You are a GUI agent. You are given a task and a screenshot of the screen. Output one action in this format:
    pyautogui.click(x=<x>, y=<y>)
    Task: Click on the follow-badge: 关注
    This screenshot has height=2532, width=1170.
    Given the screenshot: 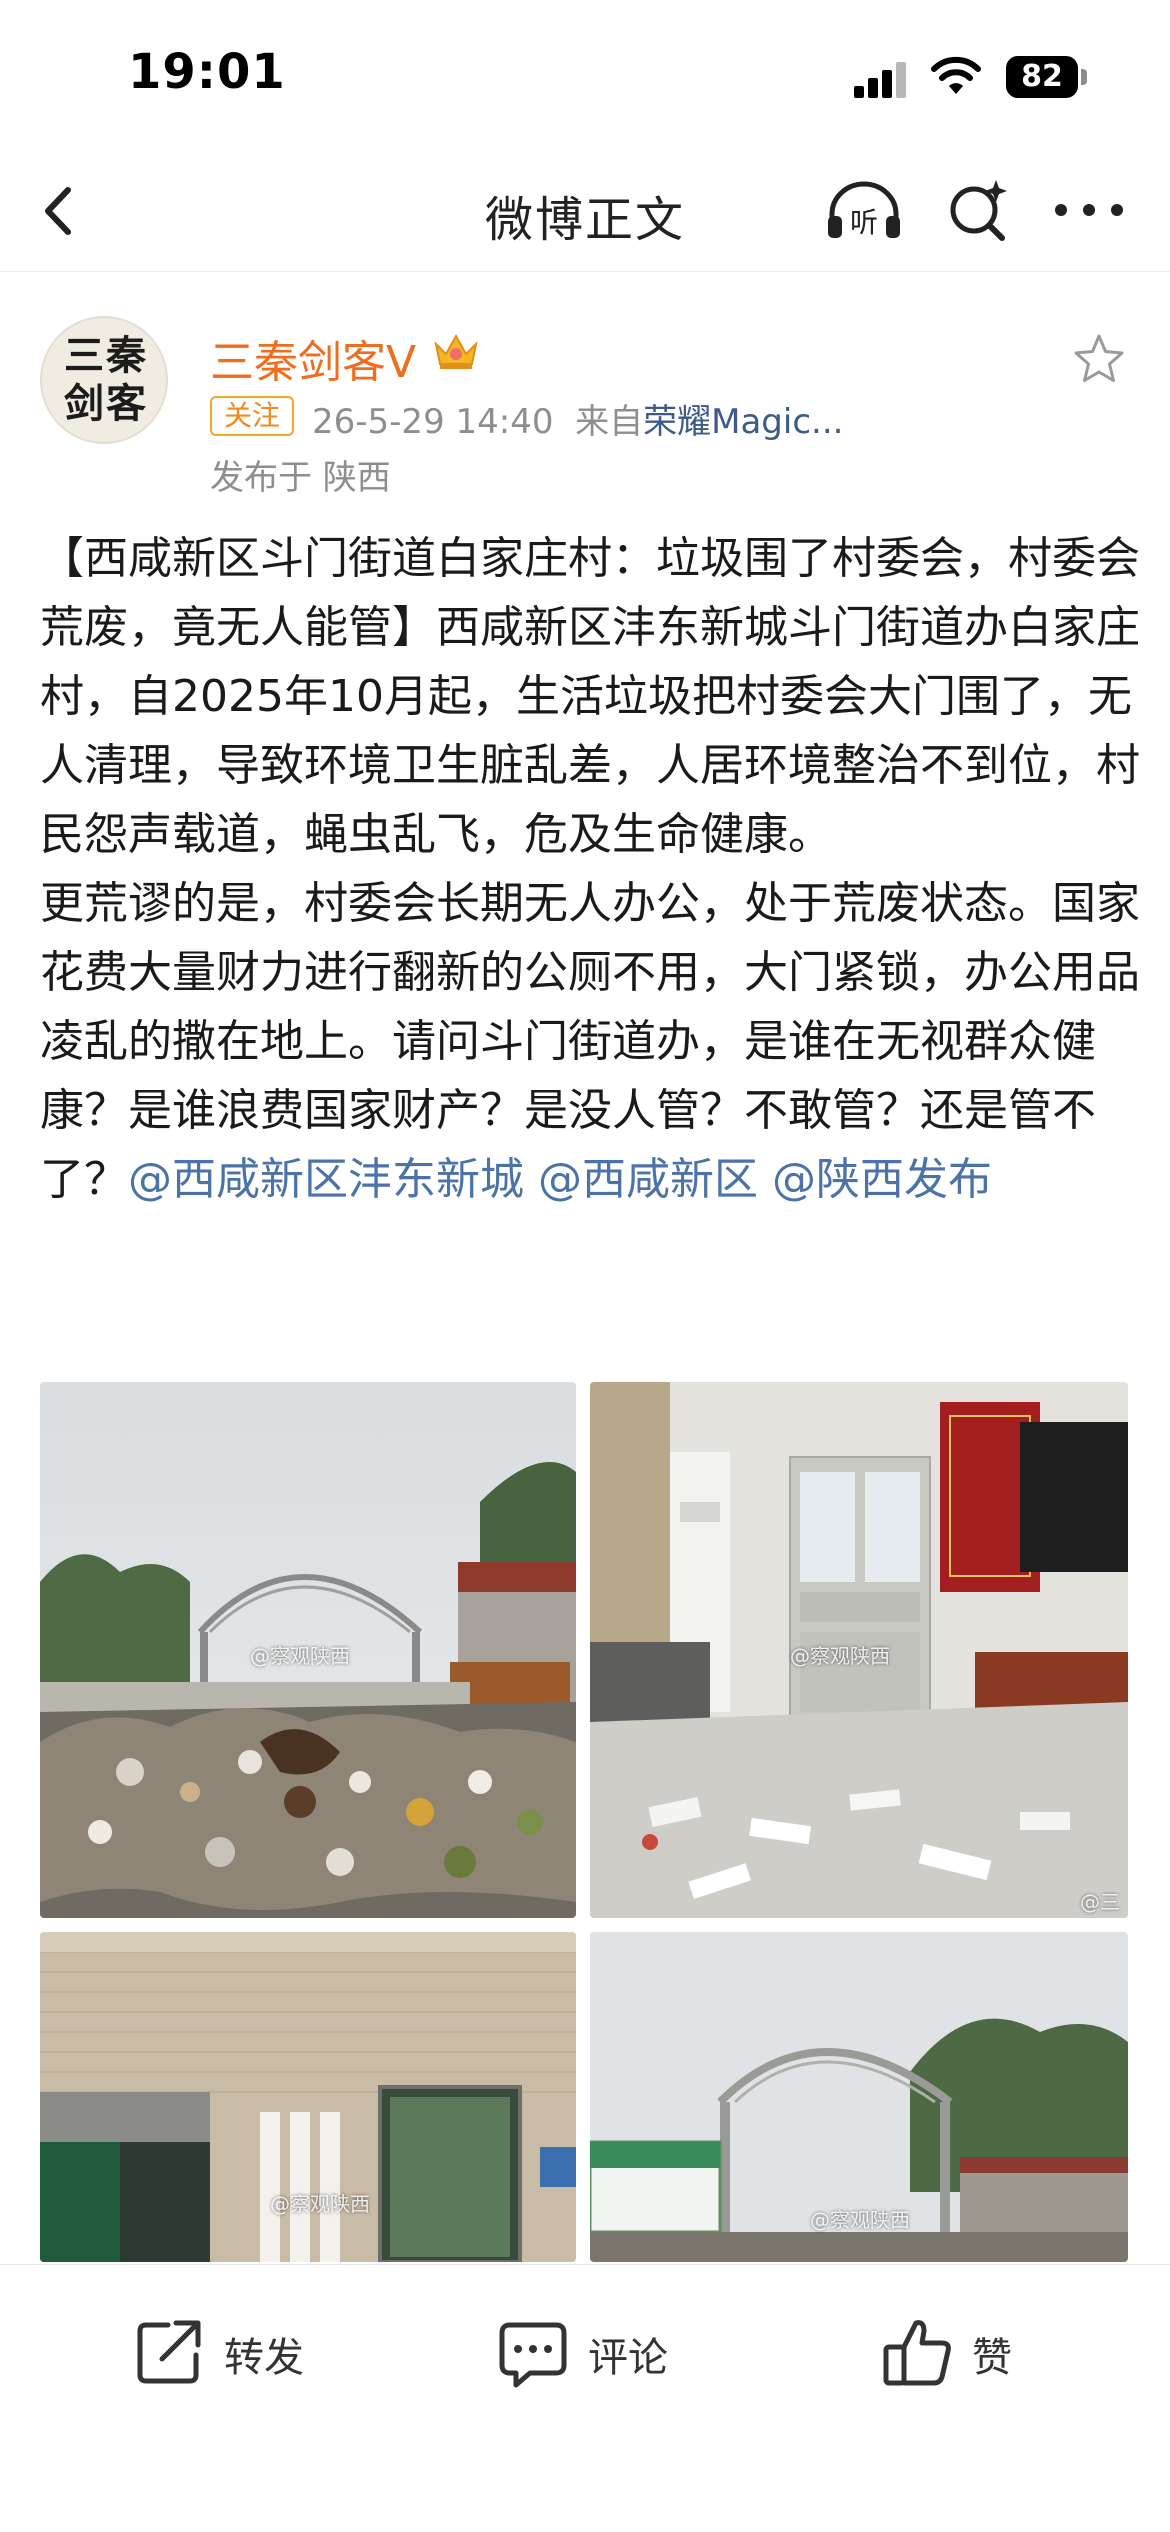 What is the action you would take?
    pyautogui.click(x=252, y=416)
    